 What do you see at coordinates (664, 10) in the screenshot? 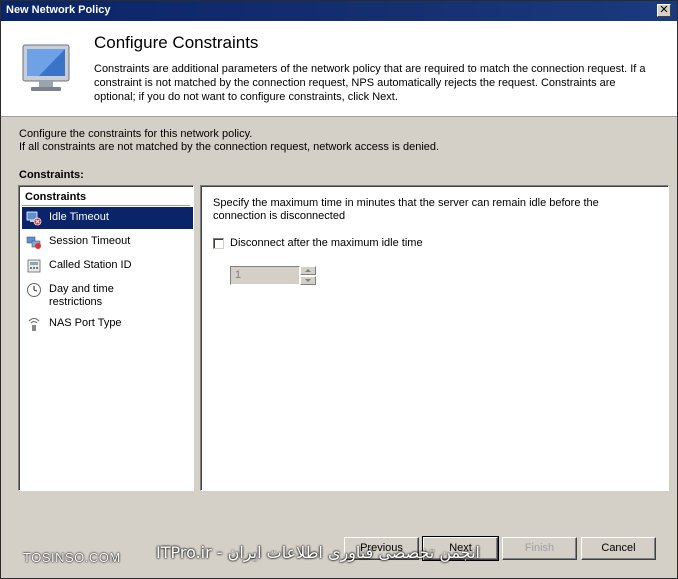
I see `close-button: ✕` at bounding box center [664, 10].